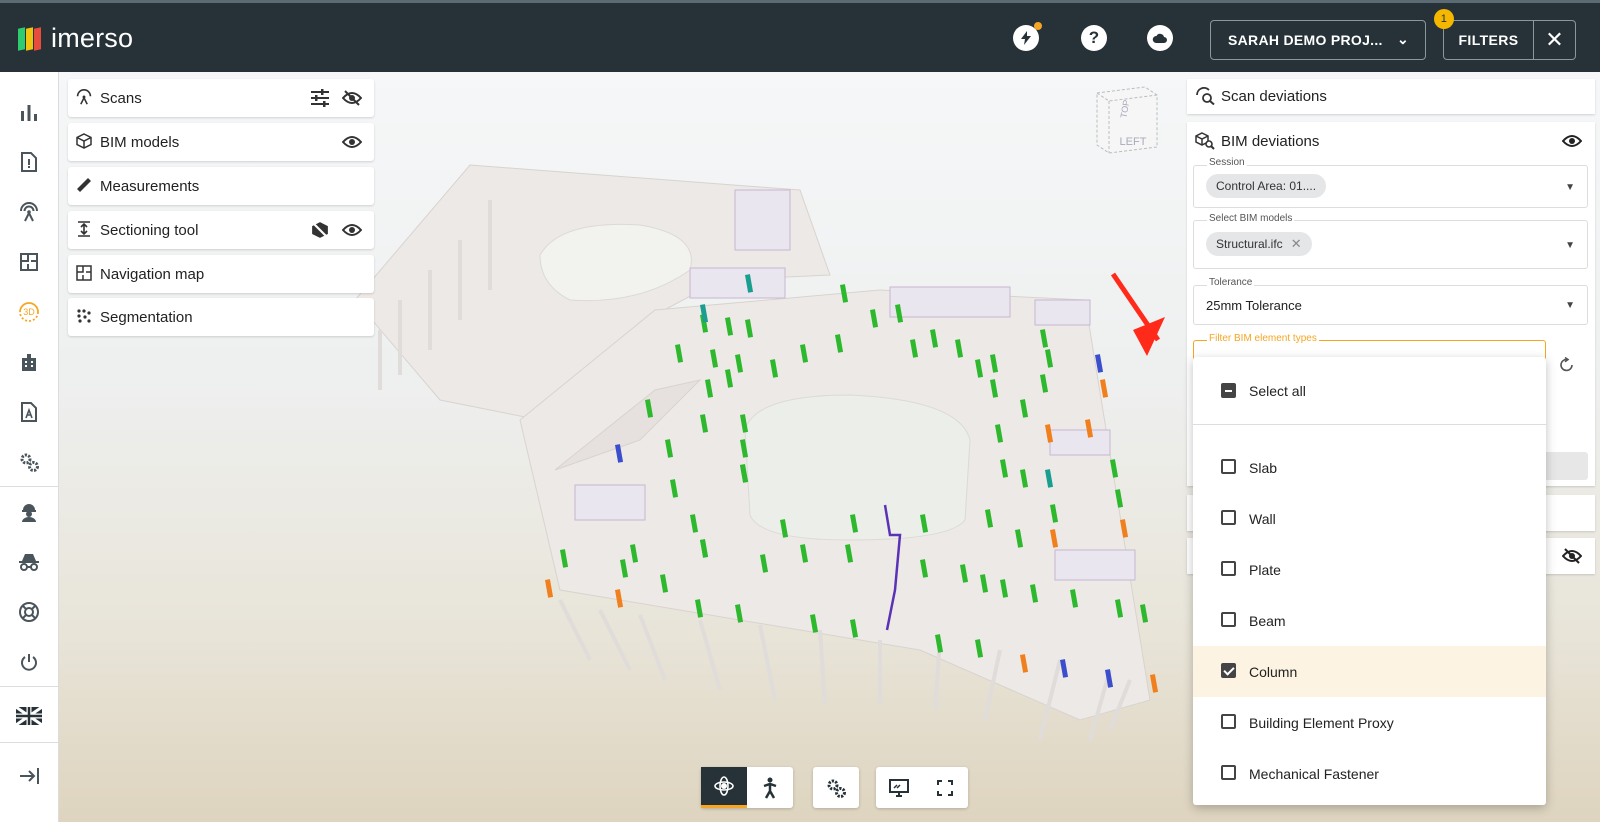 Image resolution: width=1600 pixels, height=822 pixels. Describe the element at coordinates (29, 776) in the screenshot. I see `collapse-icon` at that location.